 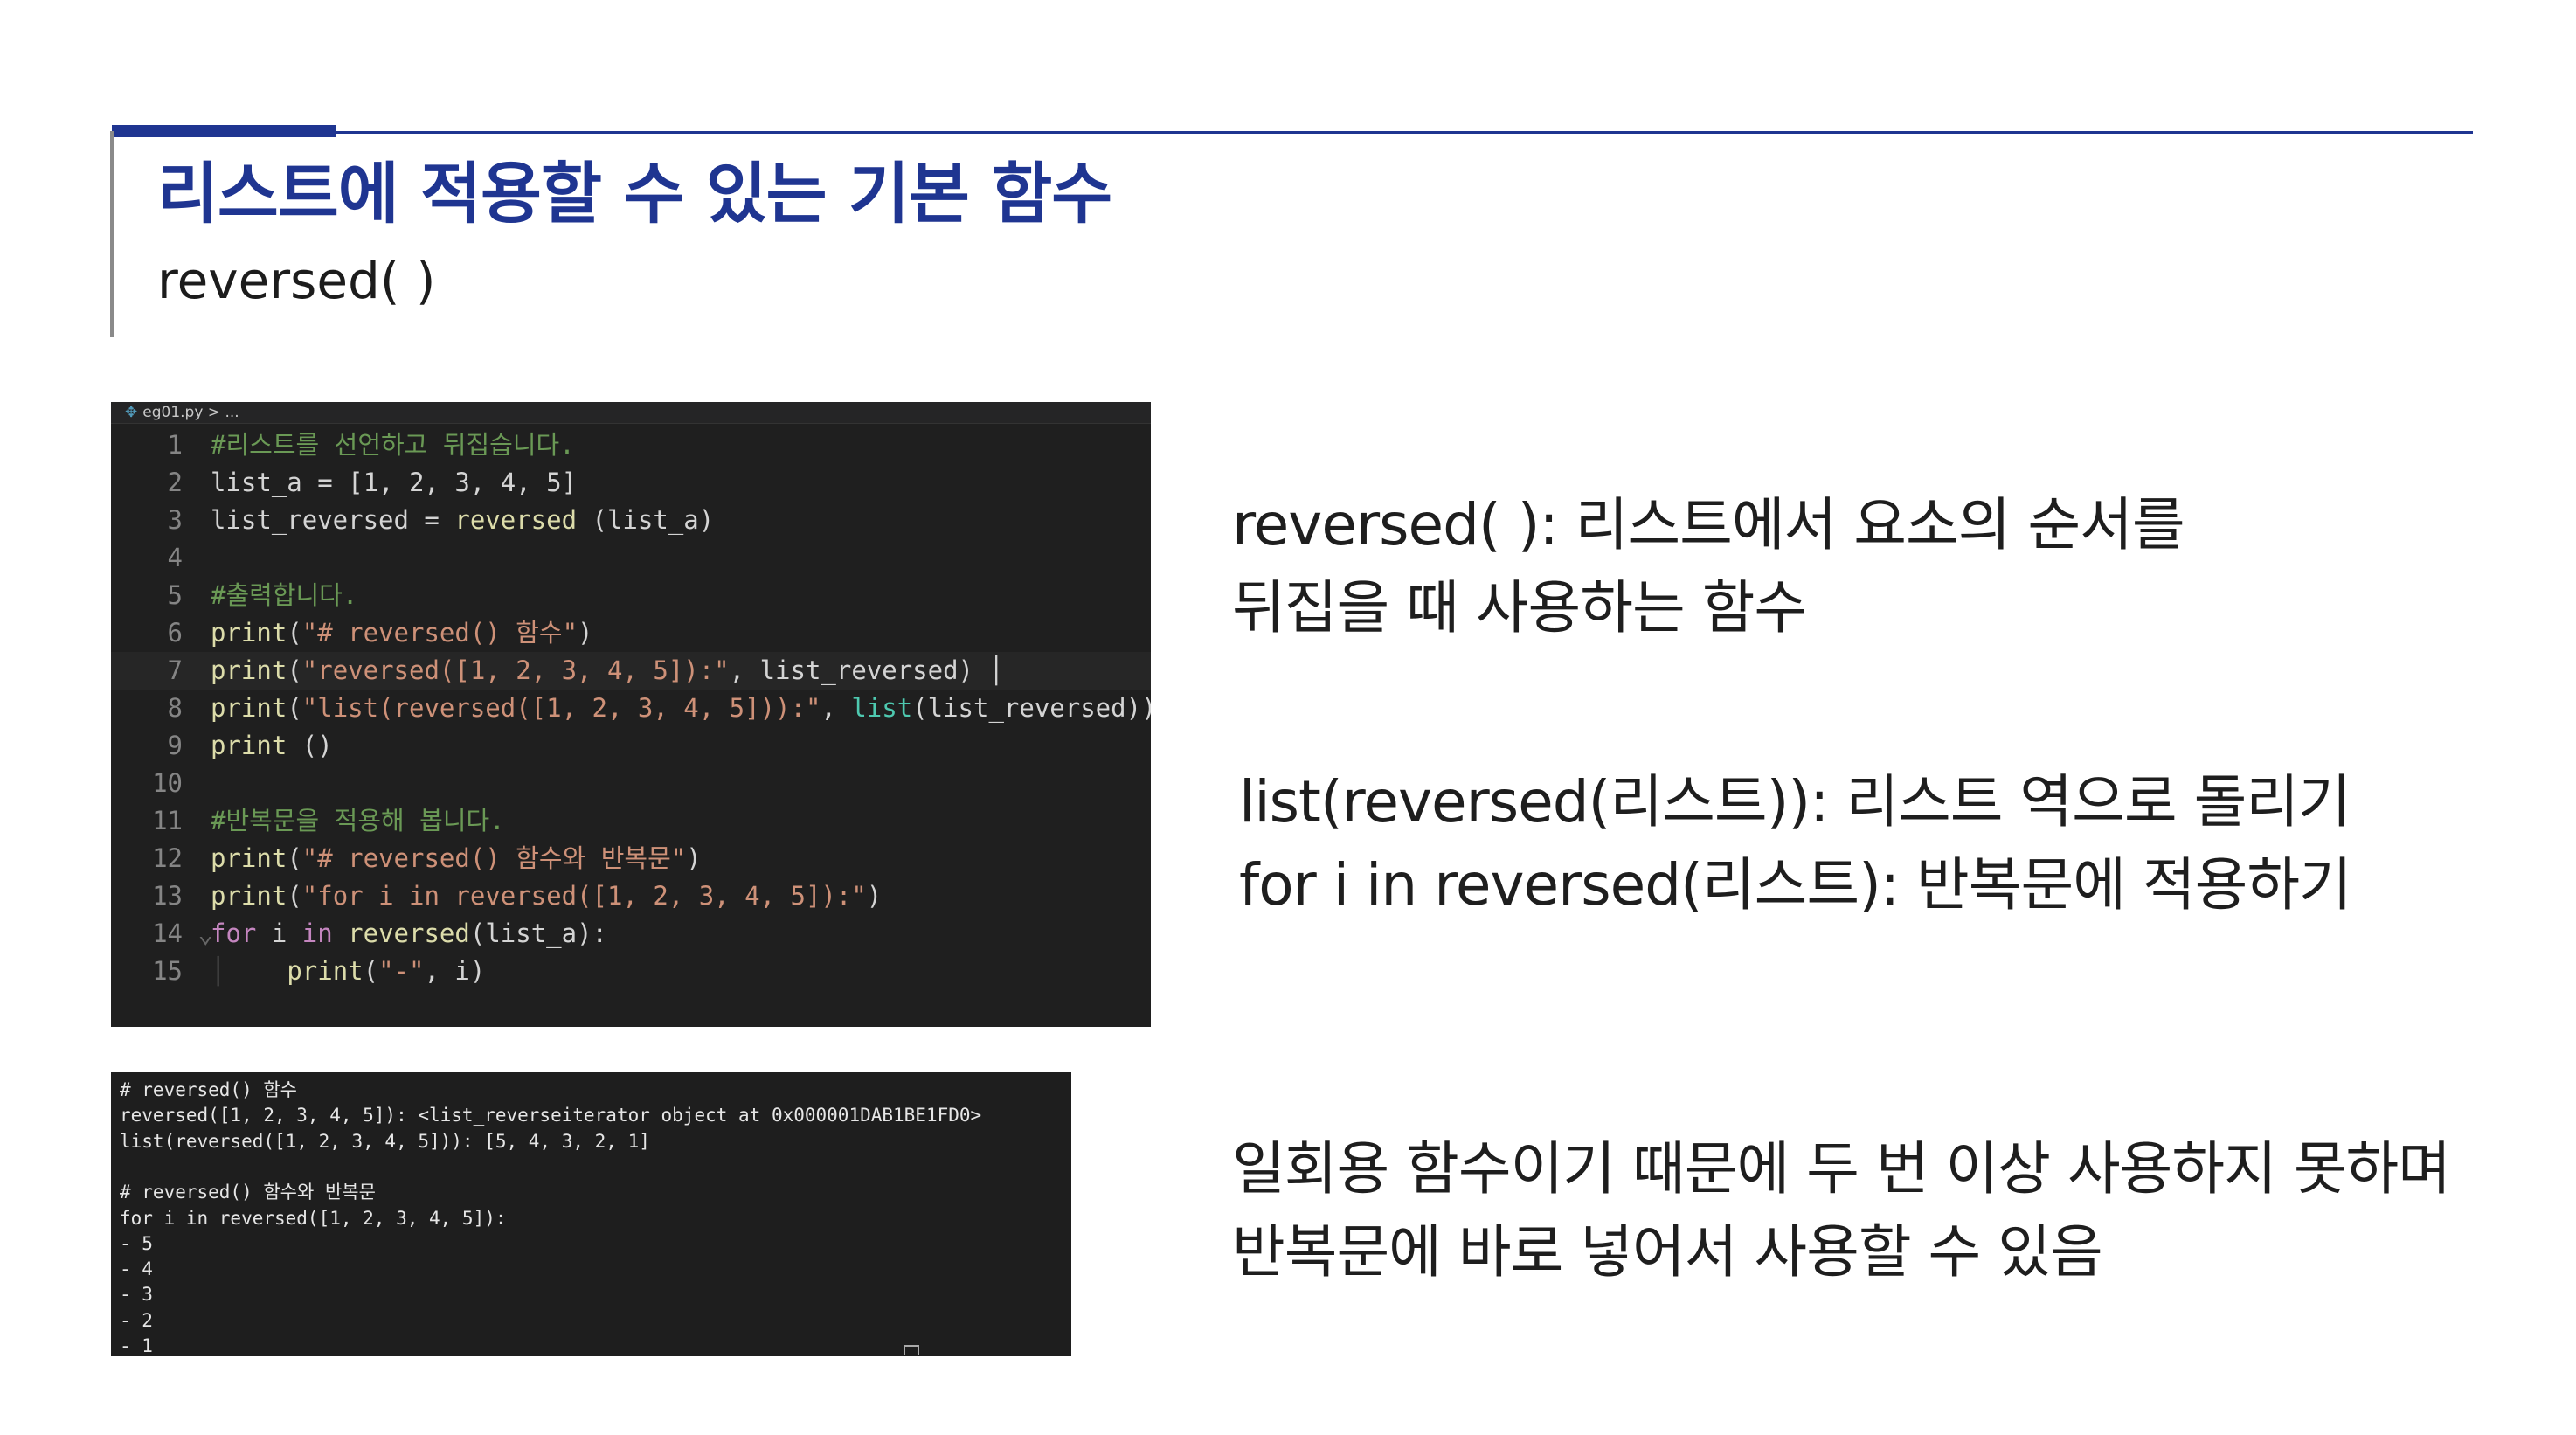 I want to click on code-token: #출력합니다., so click(x=284, y=595).